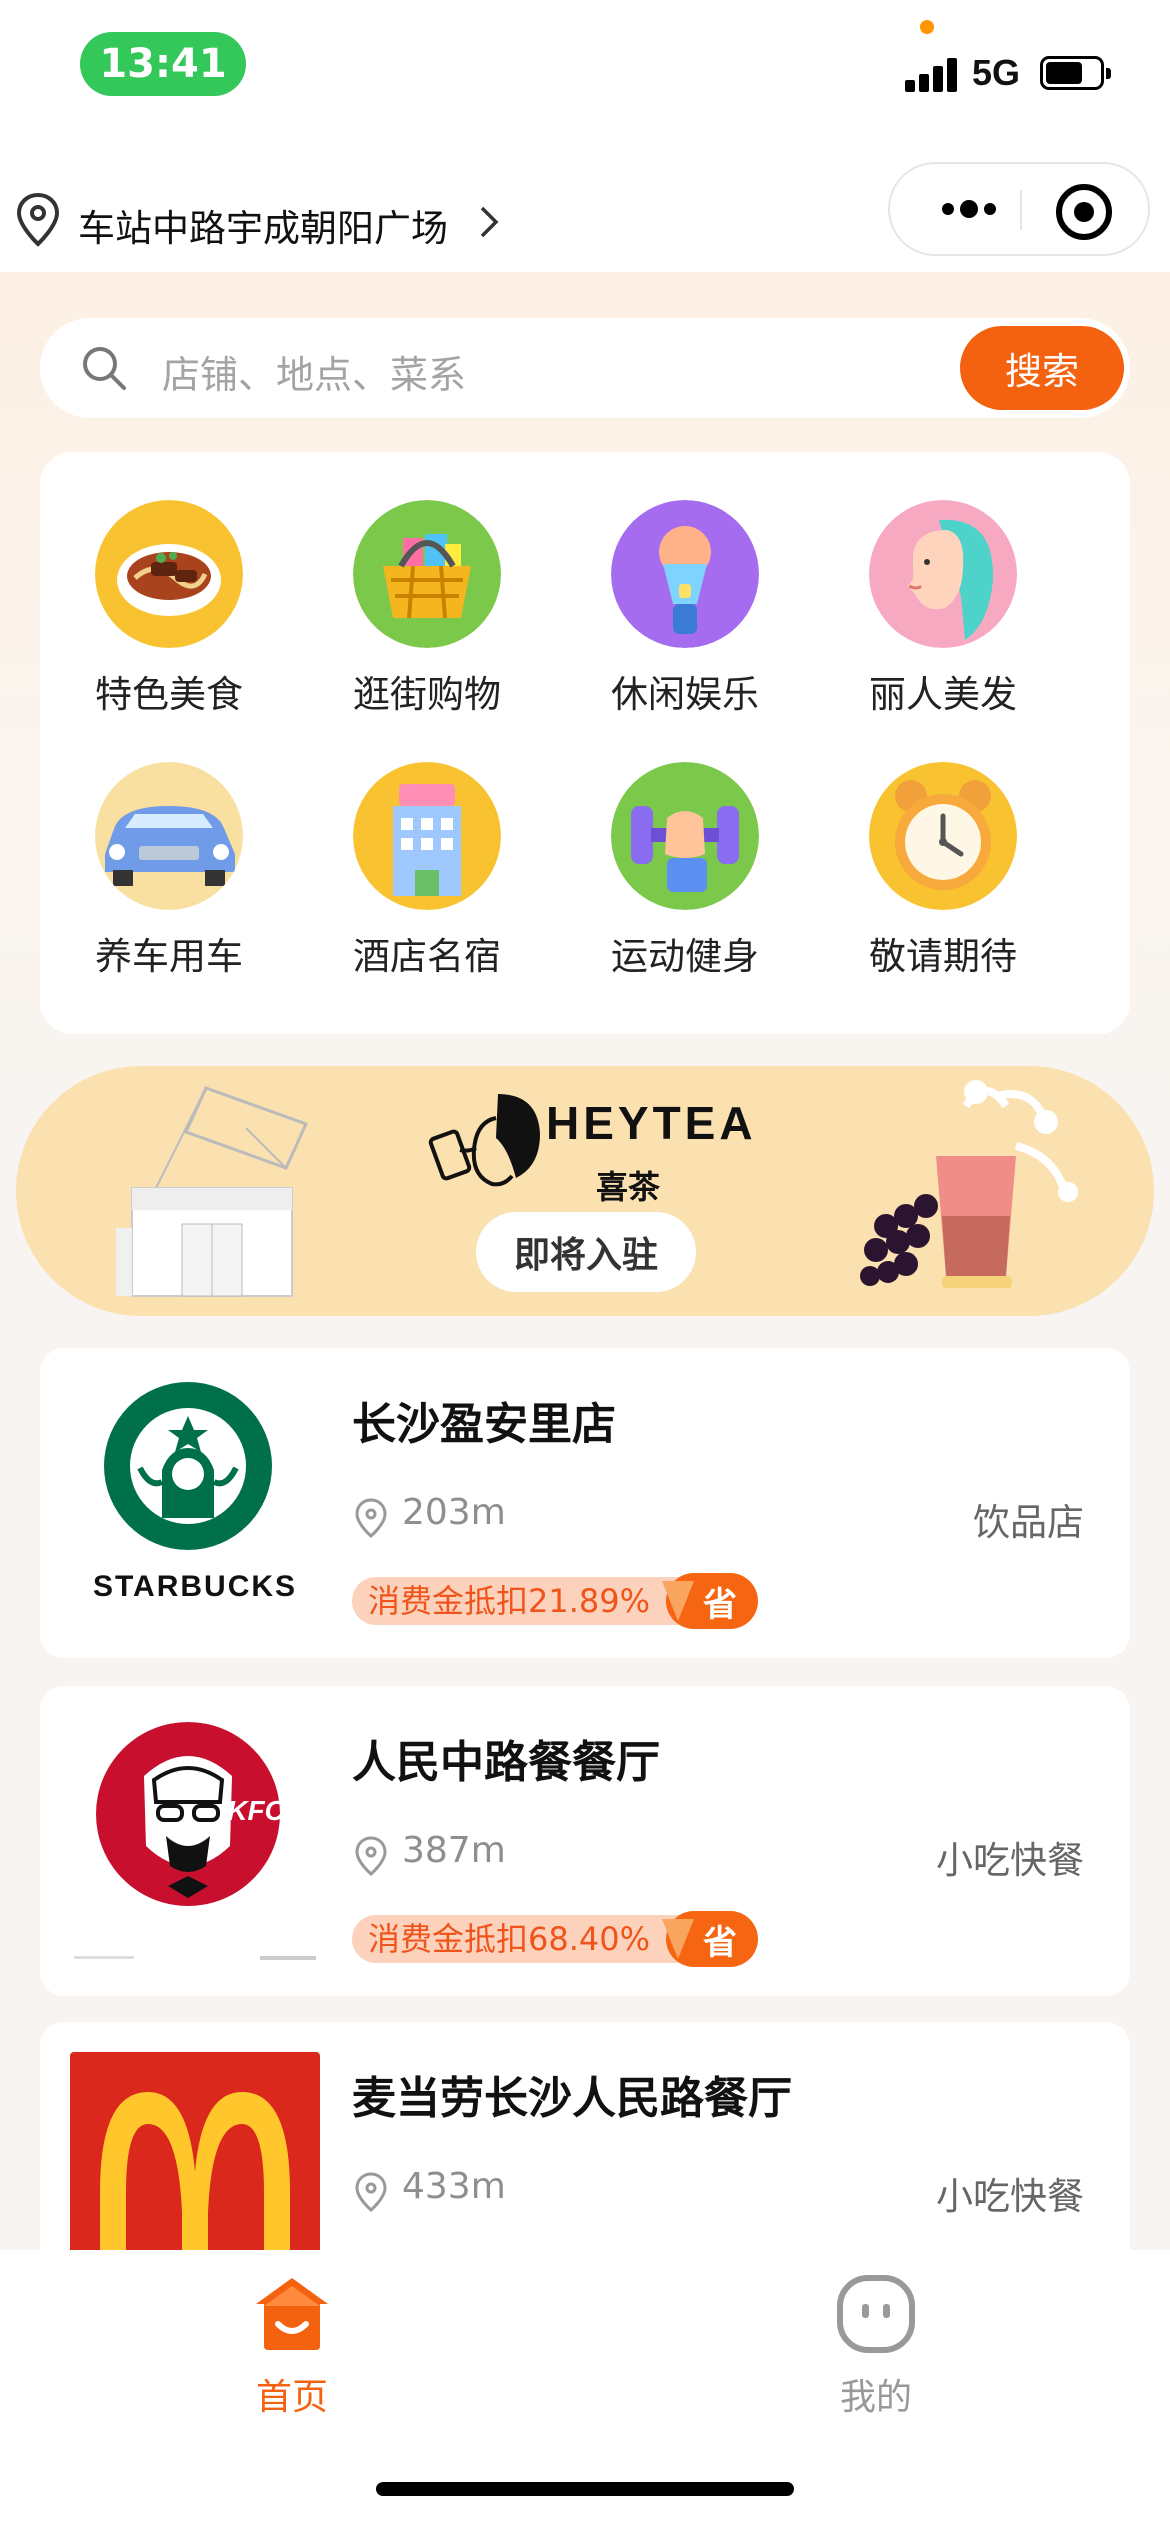 The image size is (1170, 2532). I want to click on category-shopping: 逛街购物, so click(427, 620).